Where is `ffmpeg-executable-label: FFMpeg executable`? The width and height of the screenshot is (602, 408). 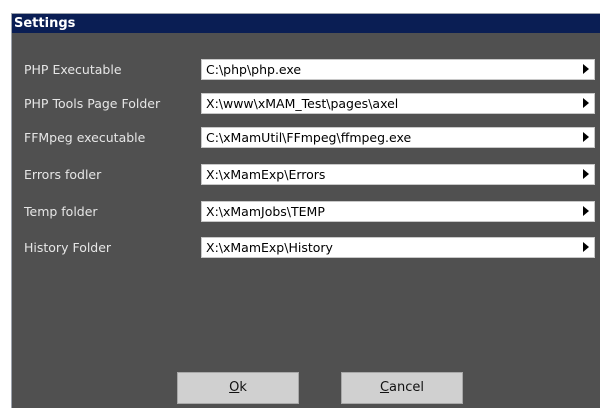 ffmpeg-executable-label: FFMpeg executable is located at coordinates (85, 137).